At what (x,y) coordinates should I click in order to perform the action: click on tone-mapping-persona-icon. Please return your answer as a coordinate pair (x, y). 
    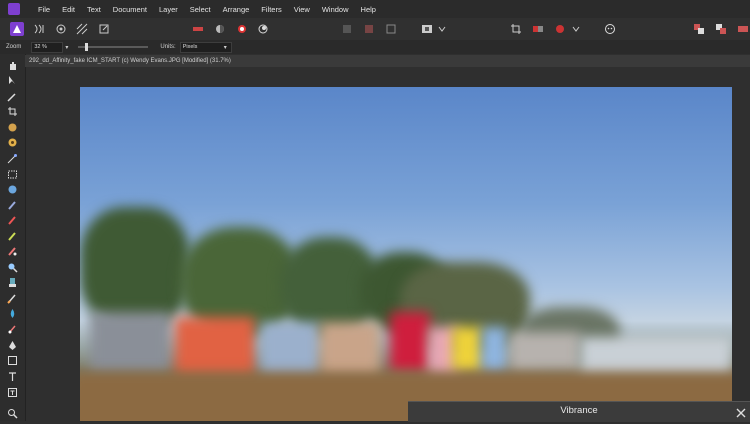
    Looking at the image, I should click on (82, 29).